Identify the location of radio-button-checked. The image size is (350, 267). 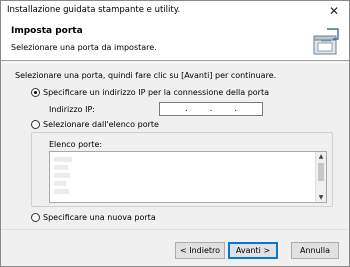
(35, 92).